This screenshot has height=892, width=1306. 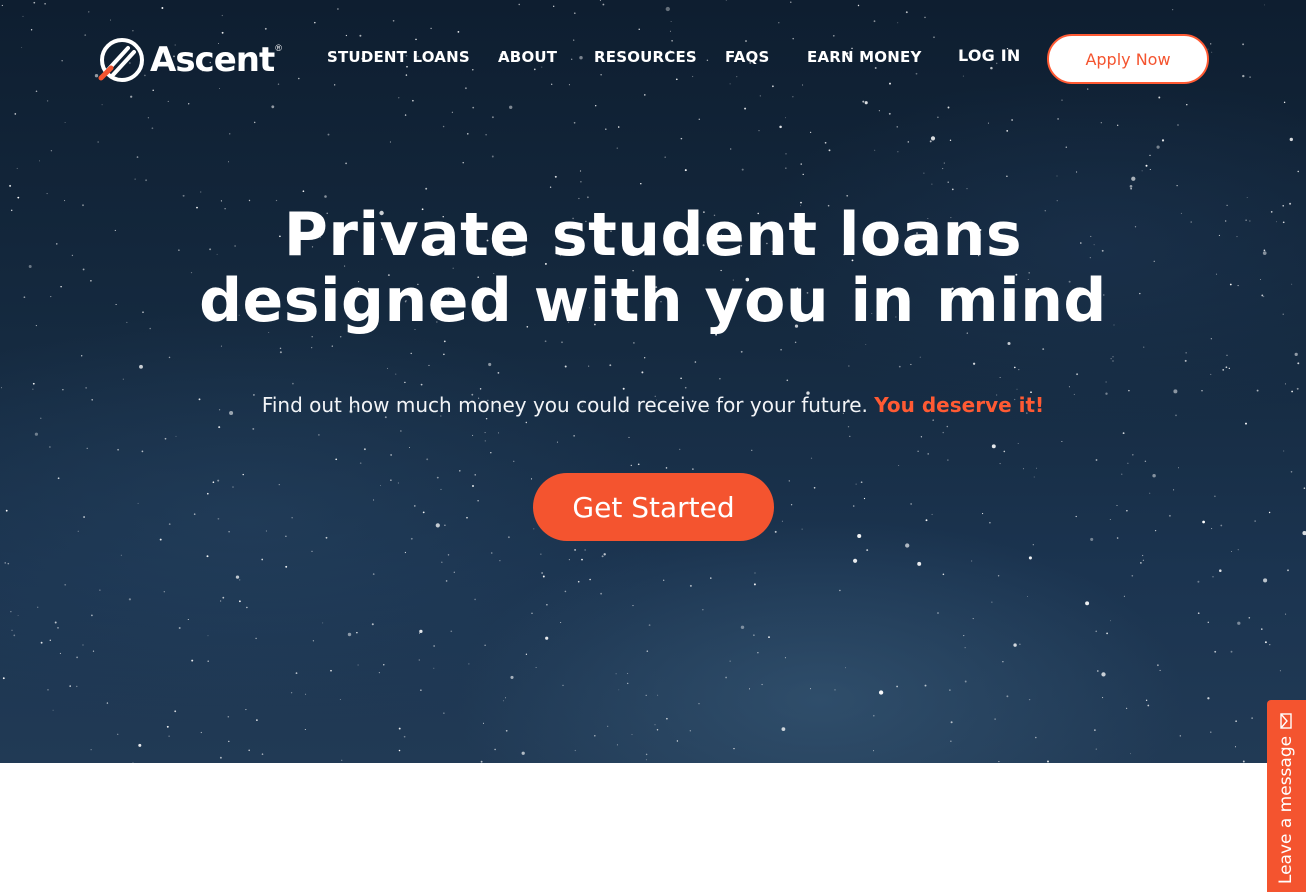 I want to click on hero-headline-line-1: Private student loans, so click(x=653, y=235).